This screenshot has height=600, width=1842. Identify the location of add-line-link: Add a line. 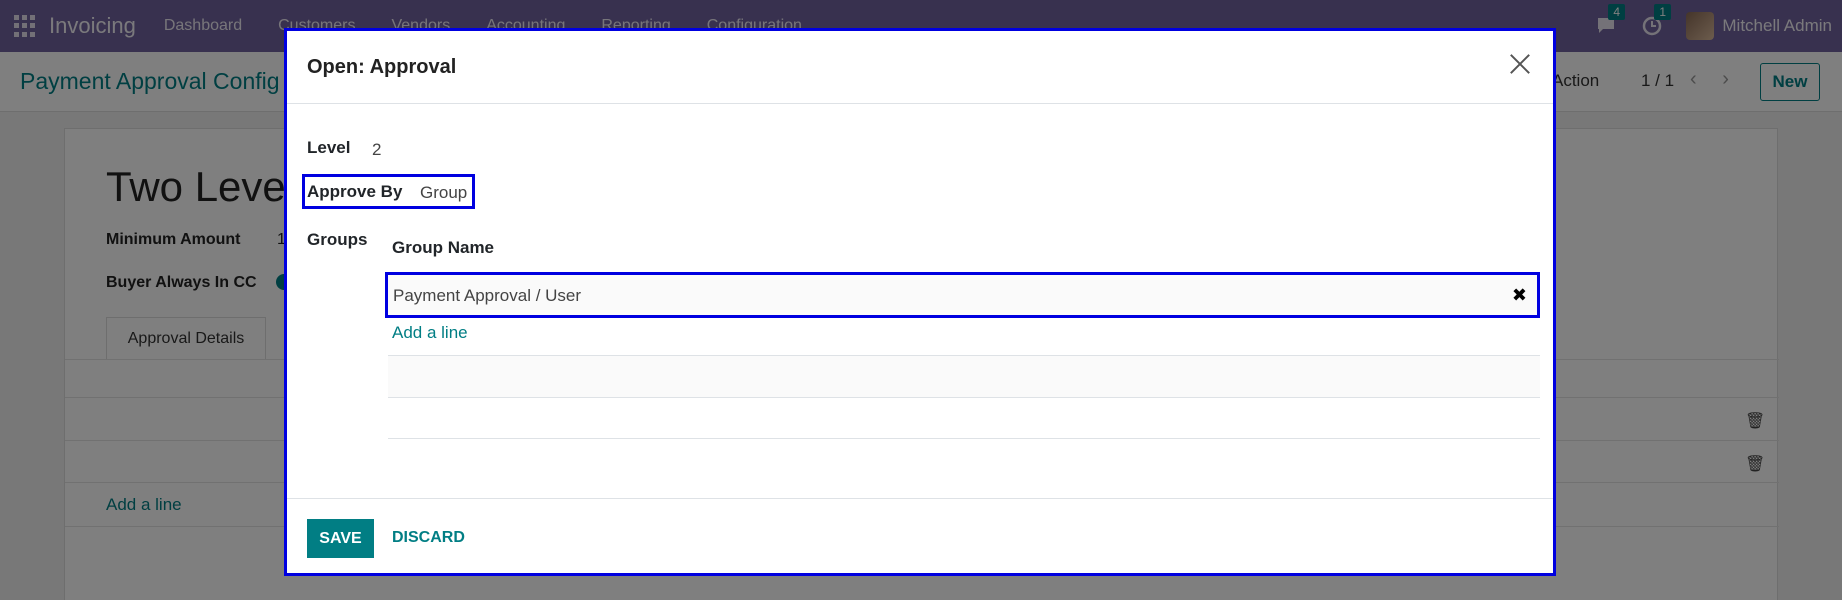
(430, 333).